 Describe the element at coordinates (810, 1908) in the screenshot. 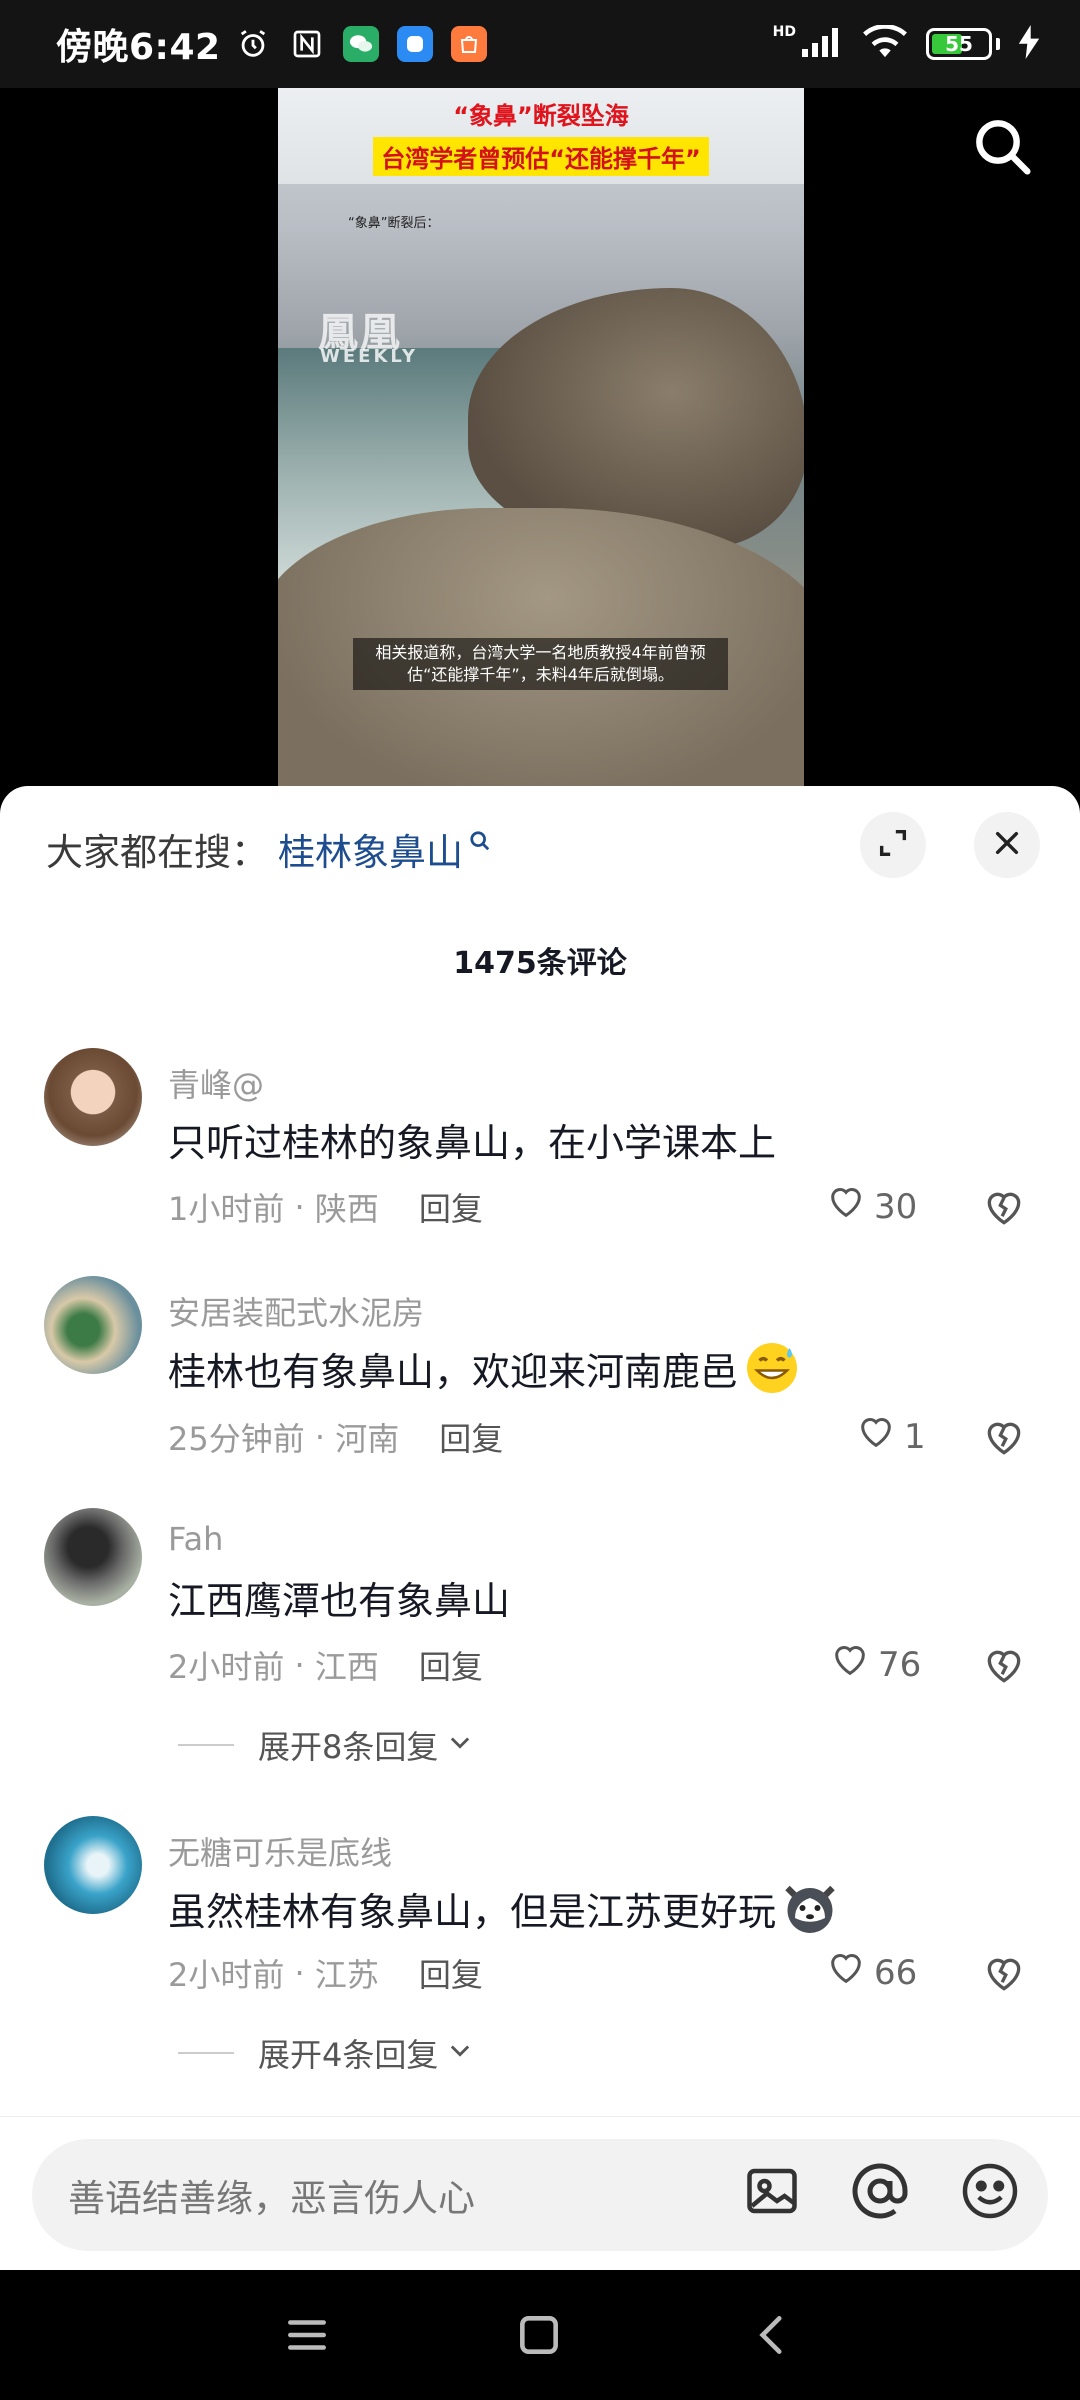

I see `husky-emoji-icon` at that location.